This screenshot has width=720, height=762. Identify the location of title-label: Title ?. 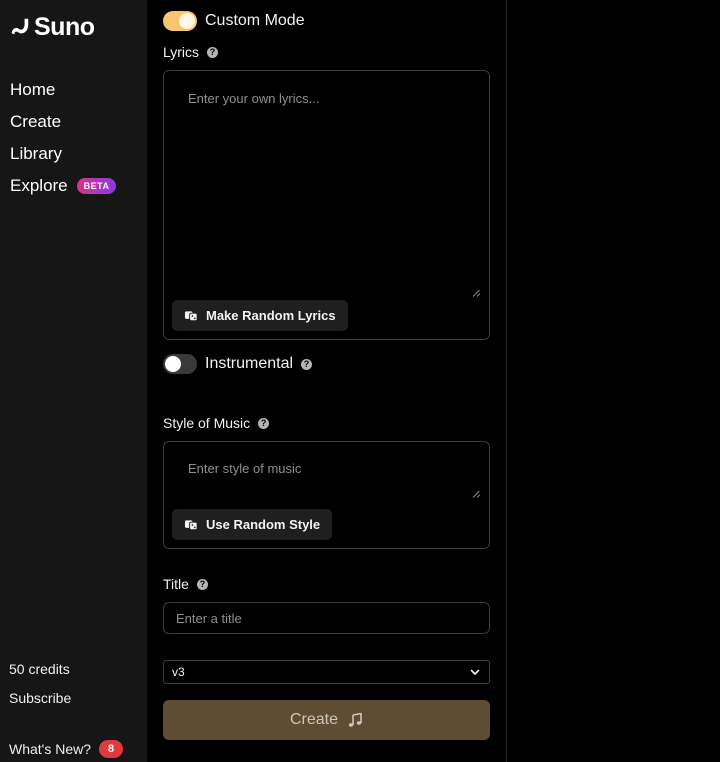
(185, 584).